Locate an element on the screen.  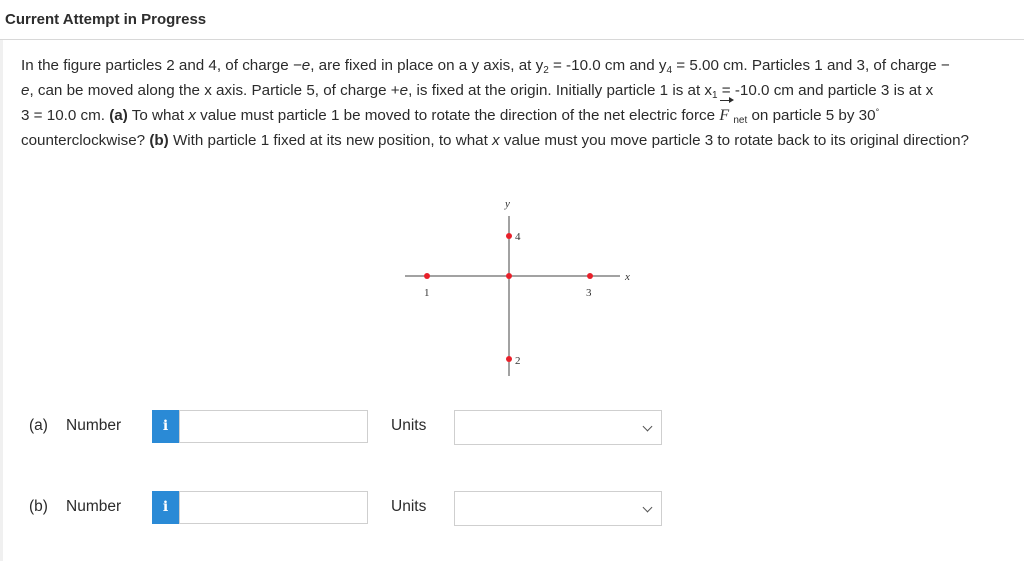
number-input-a is located at coordinates (273, 426).